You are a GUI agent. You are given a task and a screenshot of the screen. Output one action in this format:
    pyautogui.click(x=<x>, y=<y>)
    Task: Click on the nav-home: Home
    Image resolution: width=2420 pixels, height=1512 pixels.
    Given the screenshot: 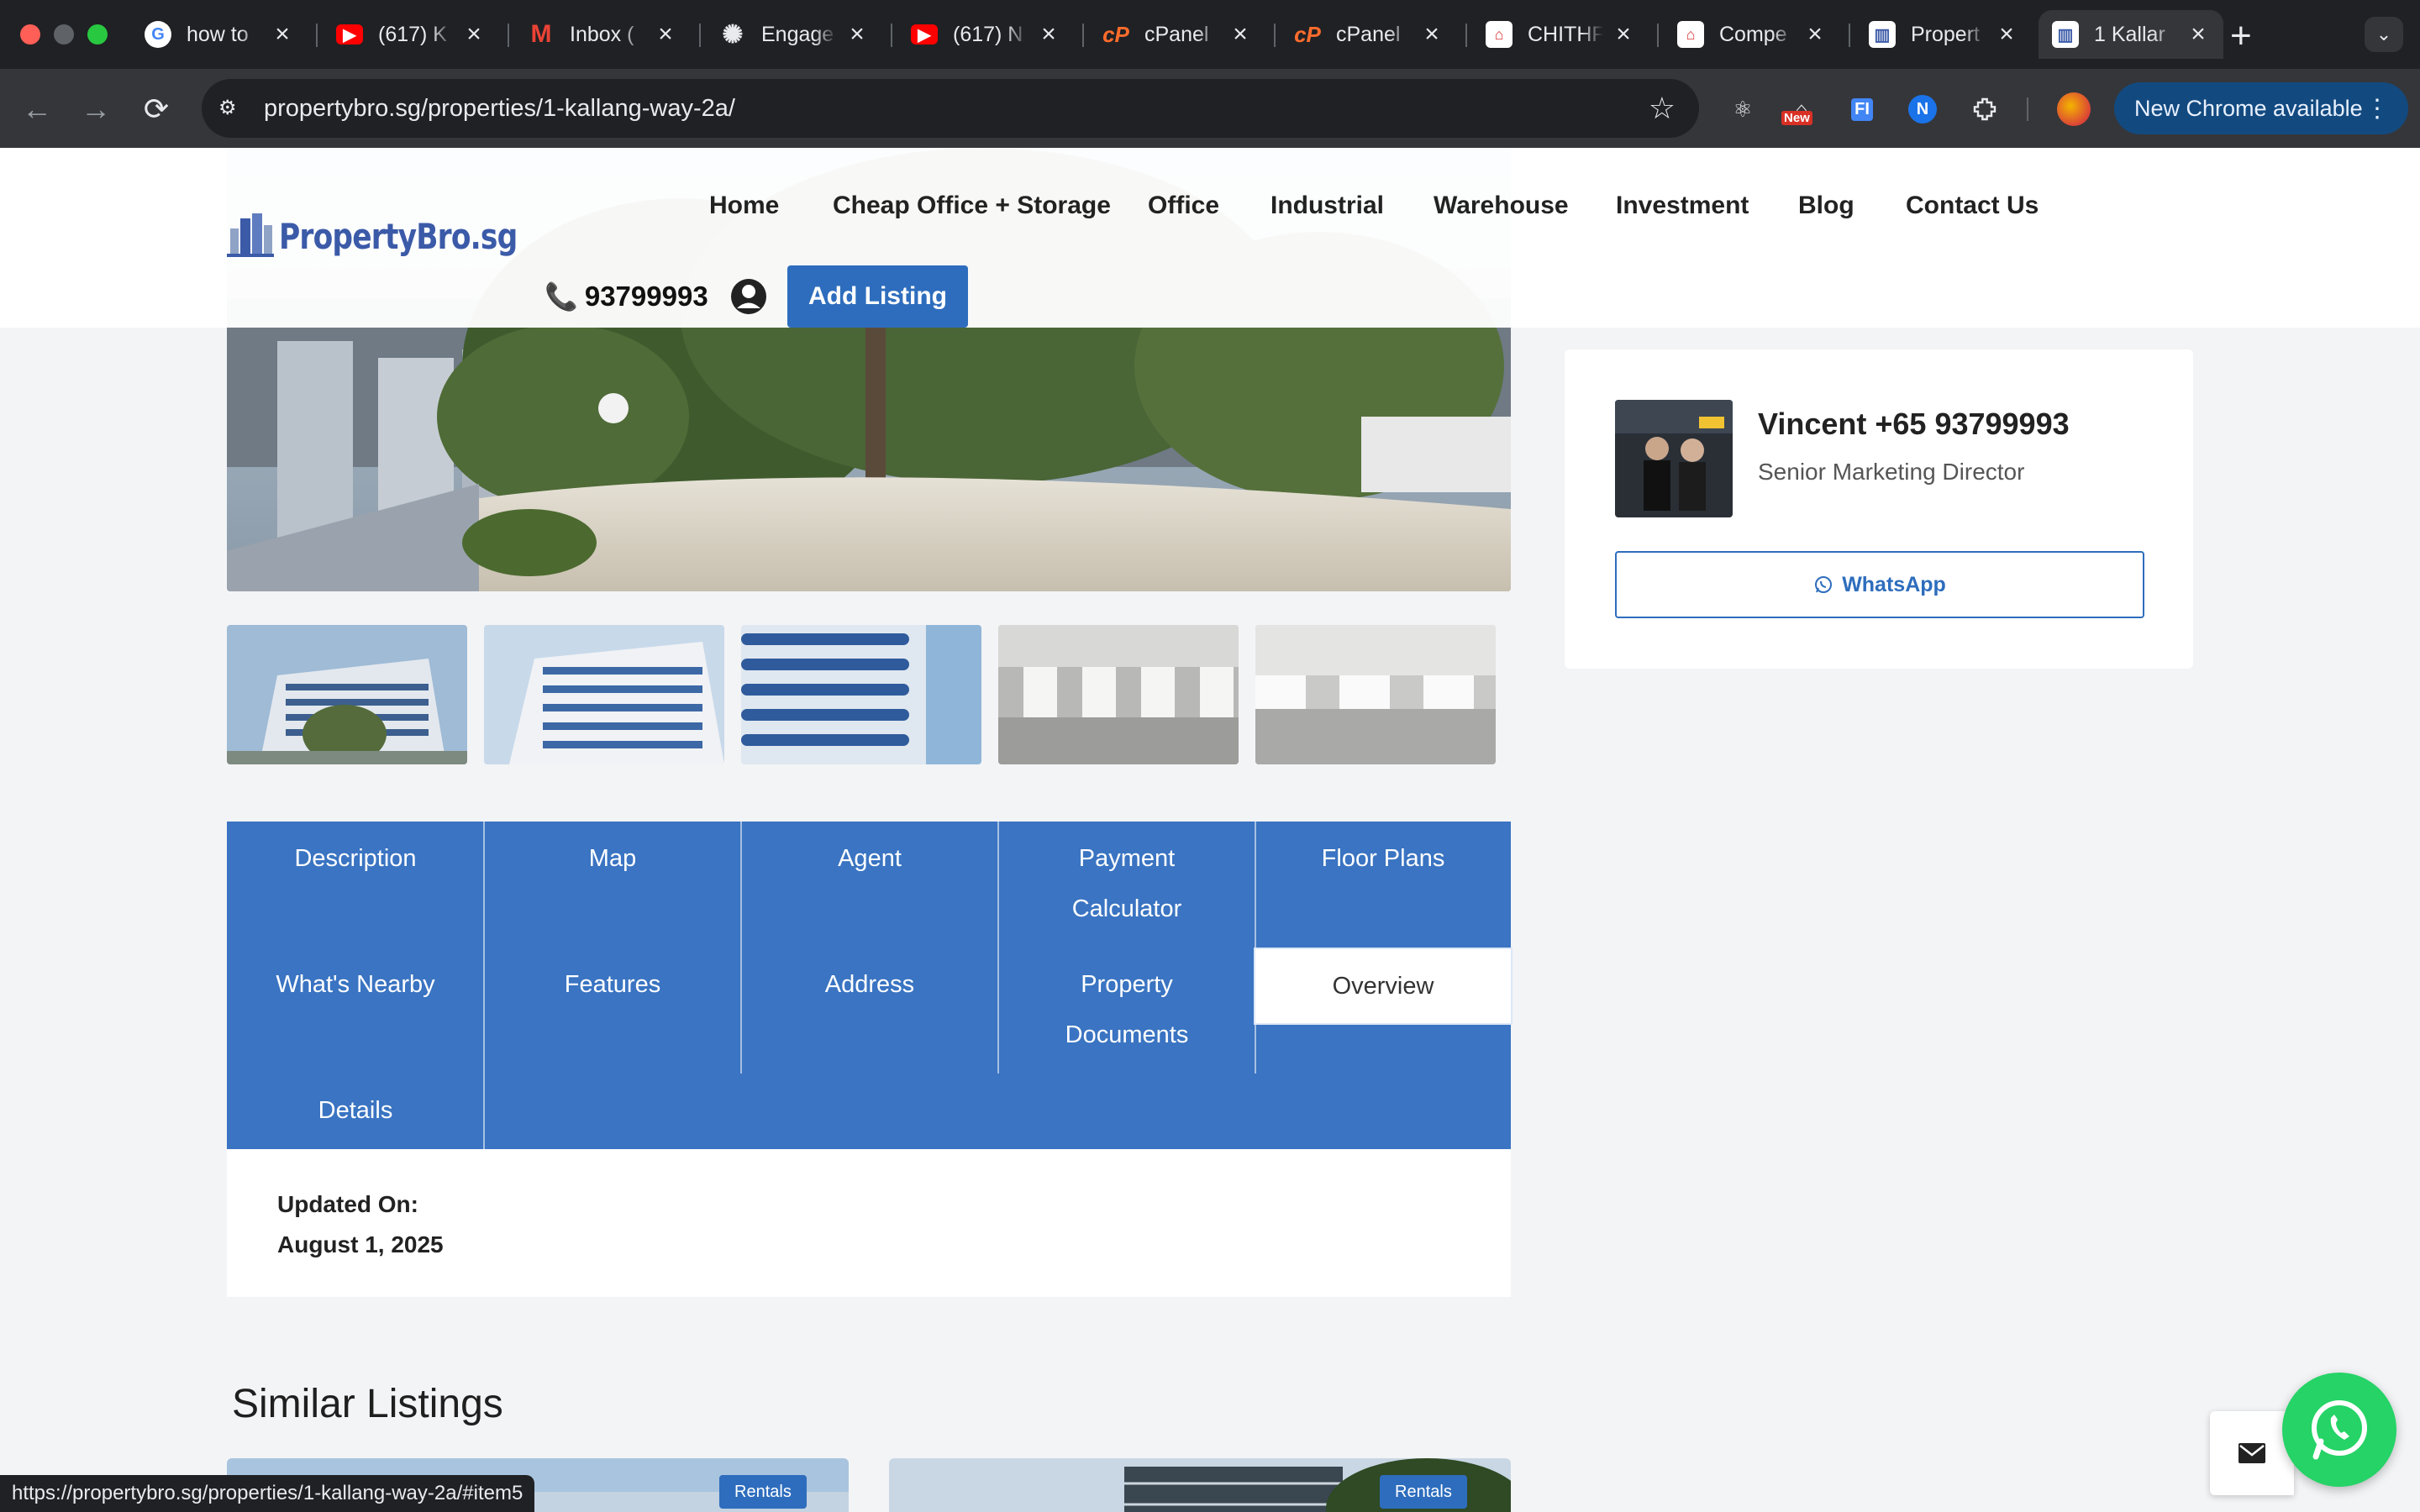 What is the action you would take?
    pyautogui.click(x=744, y=206)
    